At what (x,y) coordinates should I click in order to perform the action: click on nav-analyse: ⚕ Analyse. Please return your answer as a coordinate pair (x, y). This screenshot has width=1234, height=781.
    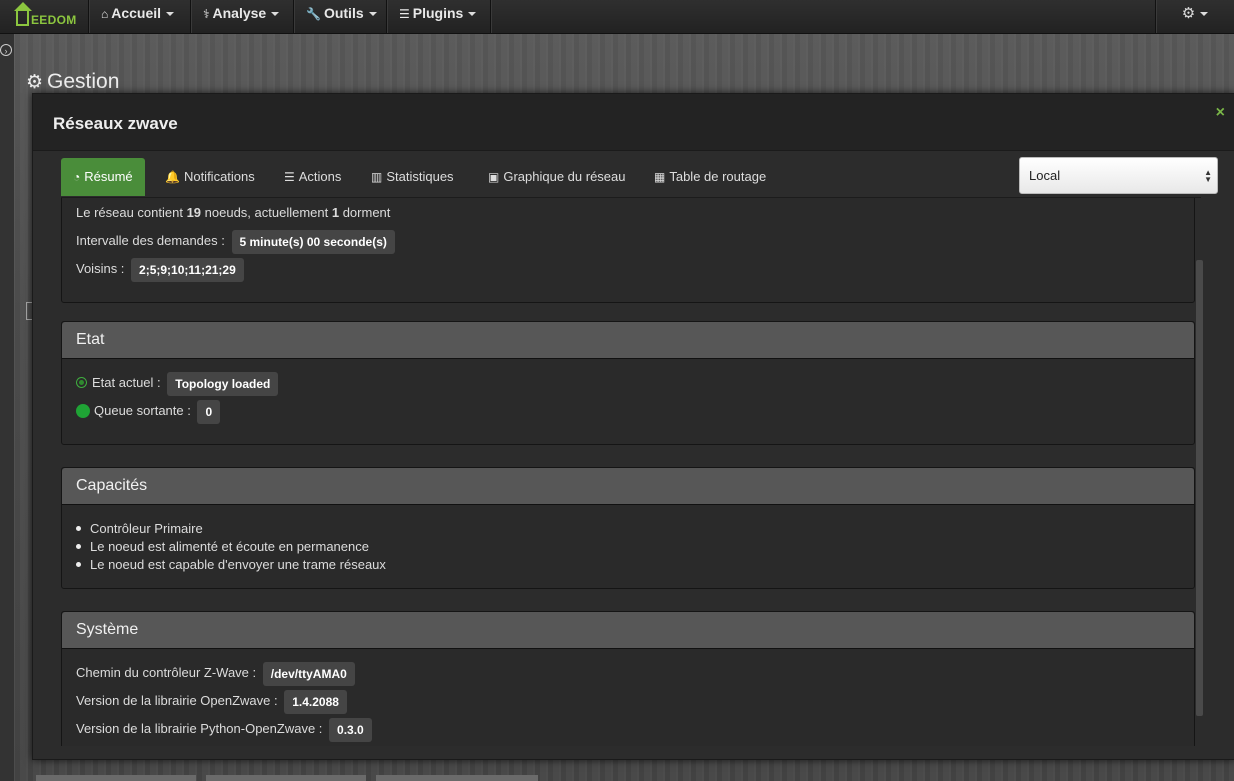
    Looking at the image, I should click on (241, 16).